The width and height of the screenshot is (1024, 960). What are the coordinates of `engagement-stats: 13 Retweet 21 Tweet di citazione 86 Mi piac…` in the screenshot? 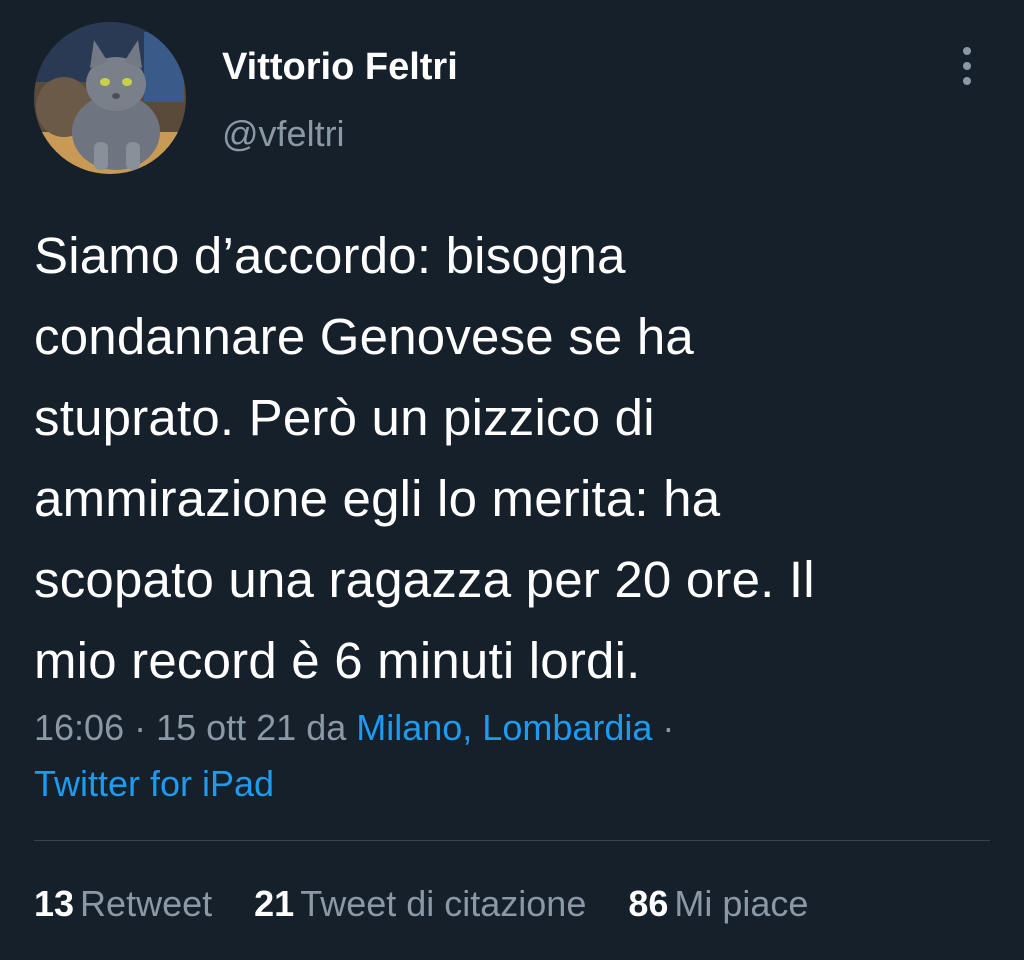 It's located at (437, 904).